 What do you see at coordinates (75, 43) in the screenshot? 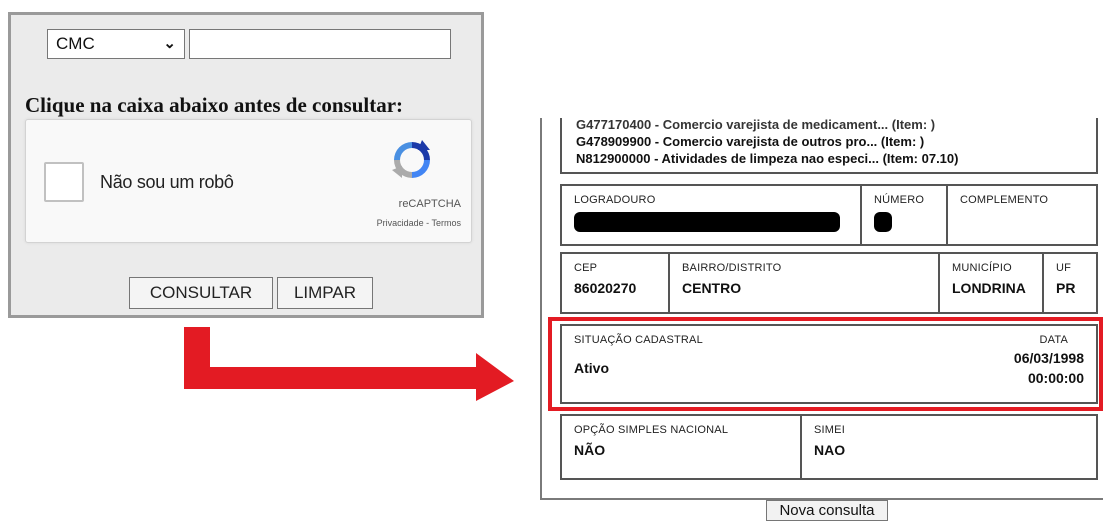
I see `type-select-value: CMC` at bounding box center [75, 43].